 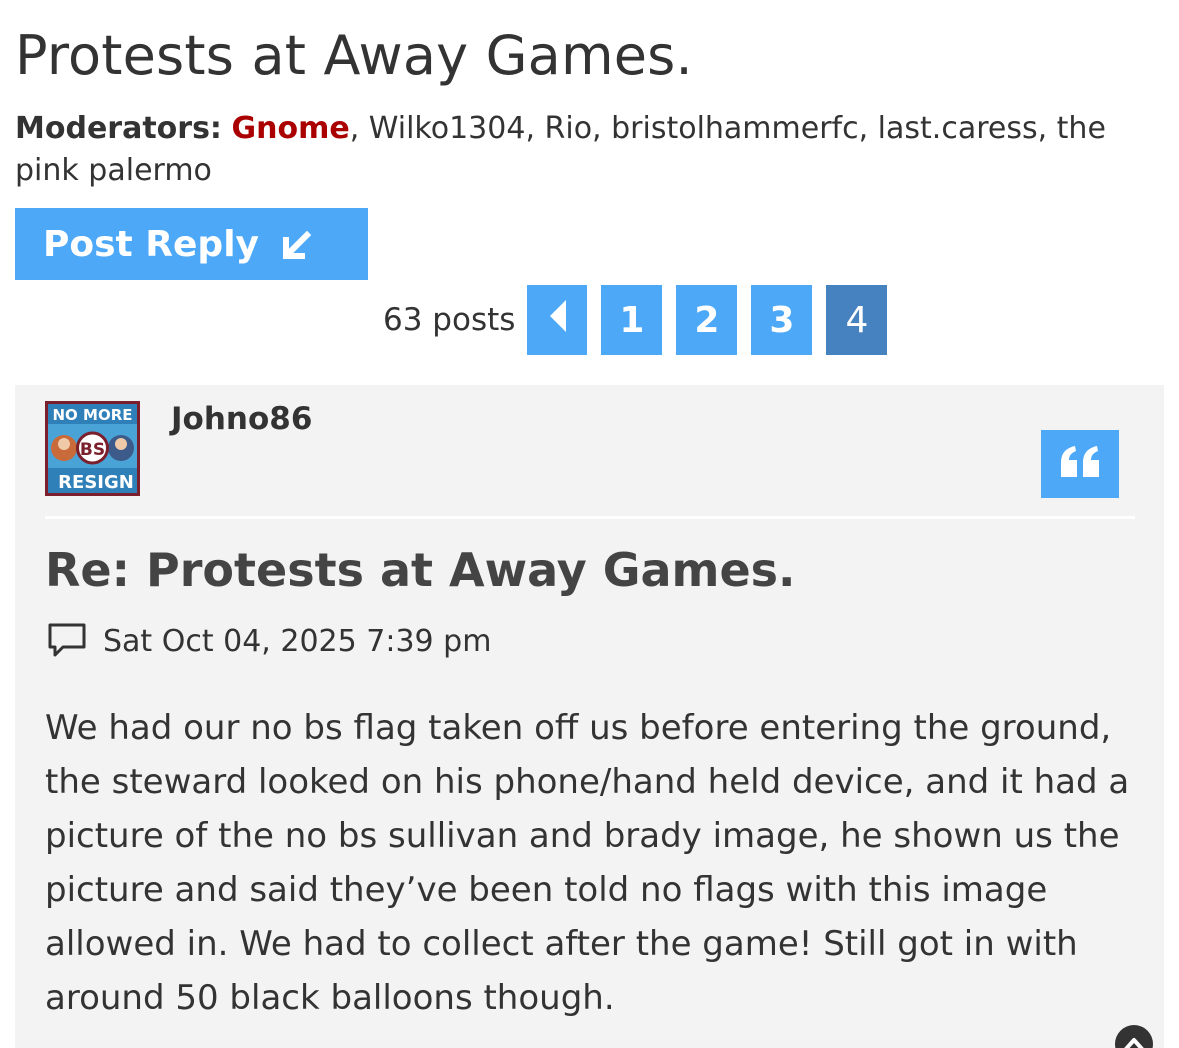 I want to click on page-link-1: 1, so click(x=632, y=320).